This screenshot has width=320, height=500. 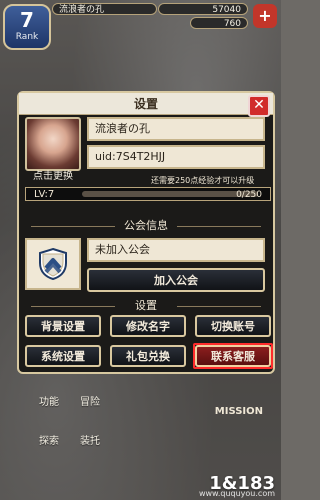 What do you see at coordinates (233, 326) in the screenshot?
I see `switch-account-button: 切换账号` at bounding box center [233, 326].